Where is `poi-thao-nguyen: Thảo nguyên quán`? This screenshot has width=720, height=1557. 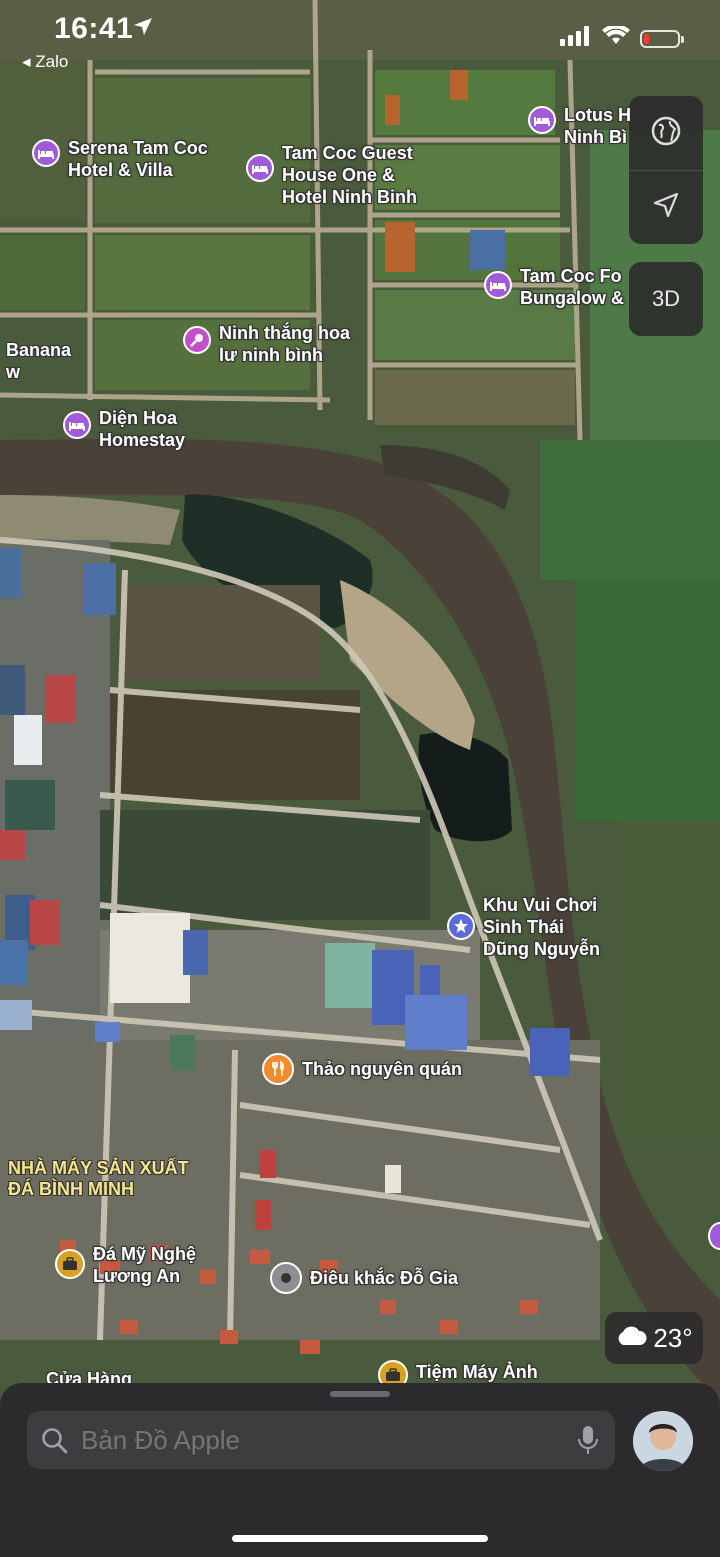 poi-thao-nguyen: Thảo nguyên quán is located at coordinates (362, 1069).